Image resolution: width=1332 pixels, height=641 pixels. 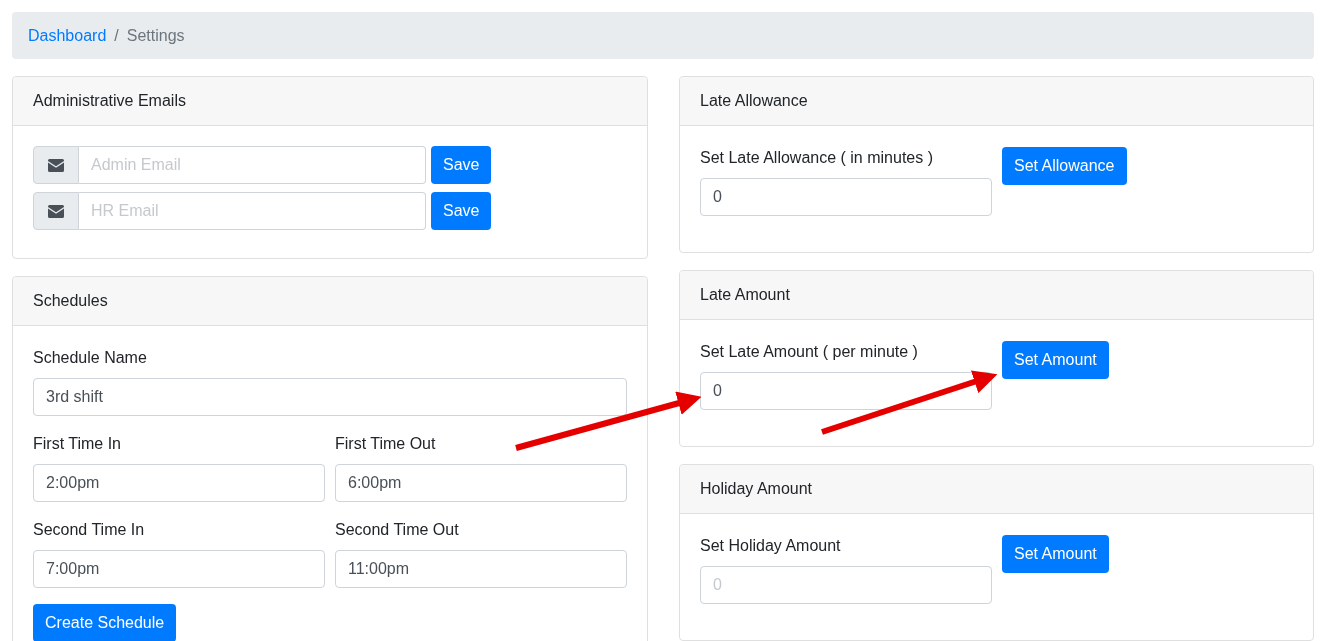 What do you see at coordinates (179, 569) in the screenshot?
I see `input-field: 7:00pm` at bounding box center [179, 569].